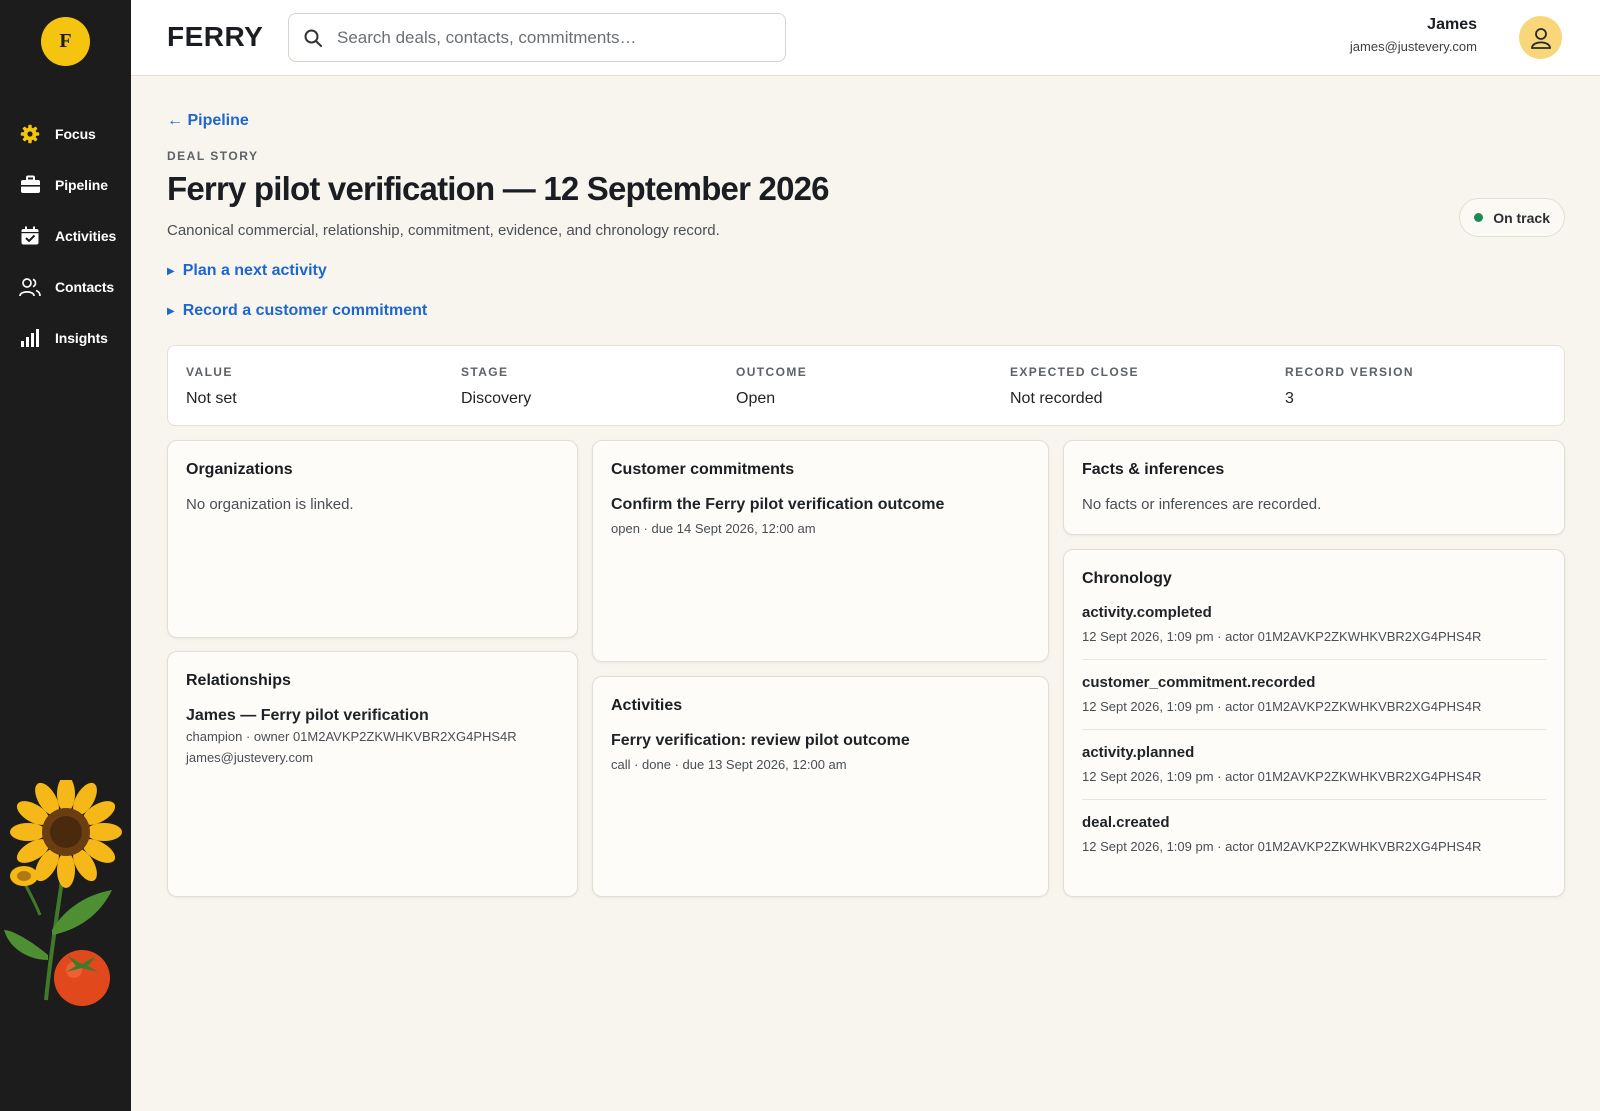 The height and width of the screenshot is (1111, 1600). What do you see at coordinates (63, 893) in the screenshot?
I see `sunflower-illustration` at bounding box center [63, 893].